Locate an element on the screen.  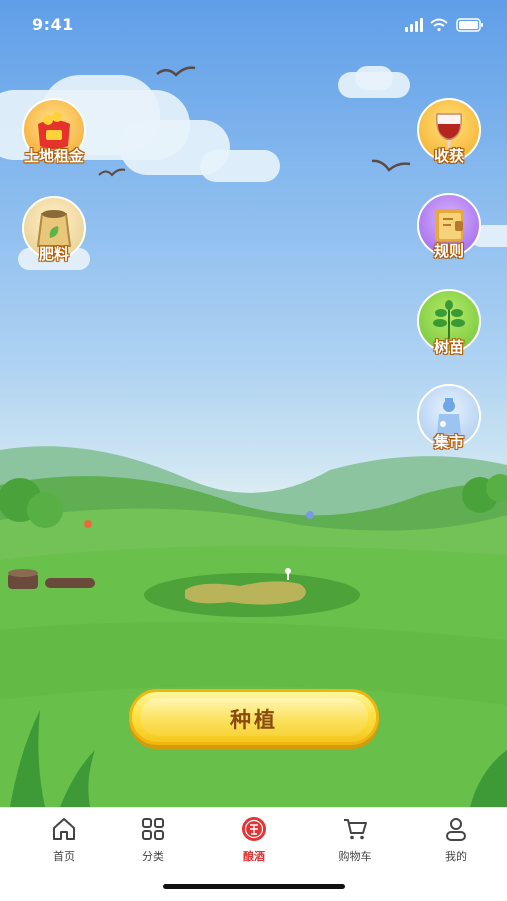
rules-label: 规则 is located at coordinates (448, 251).